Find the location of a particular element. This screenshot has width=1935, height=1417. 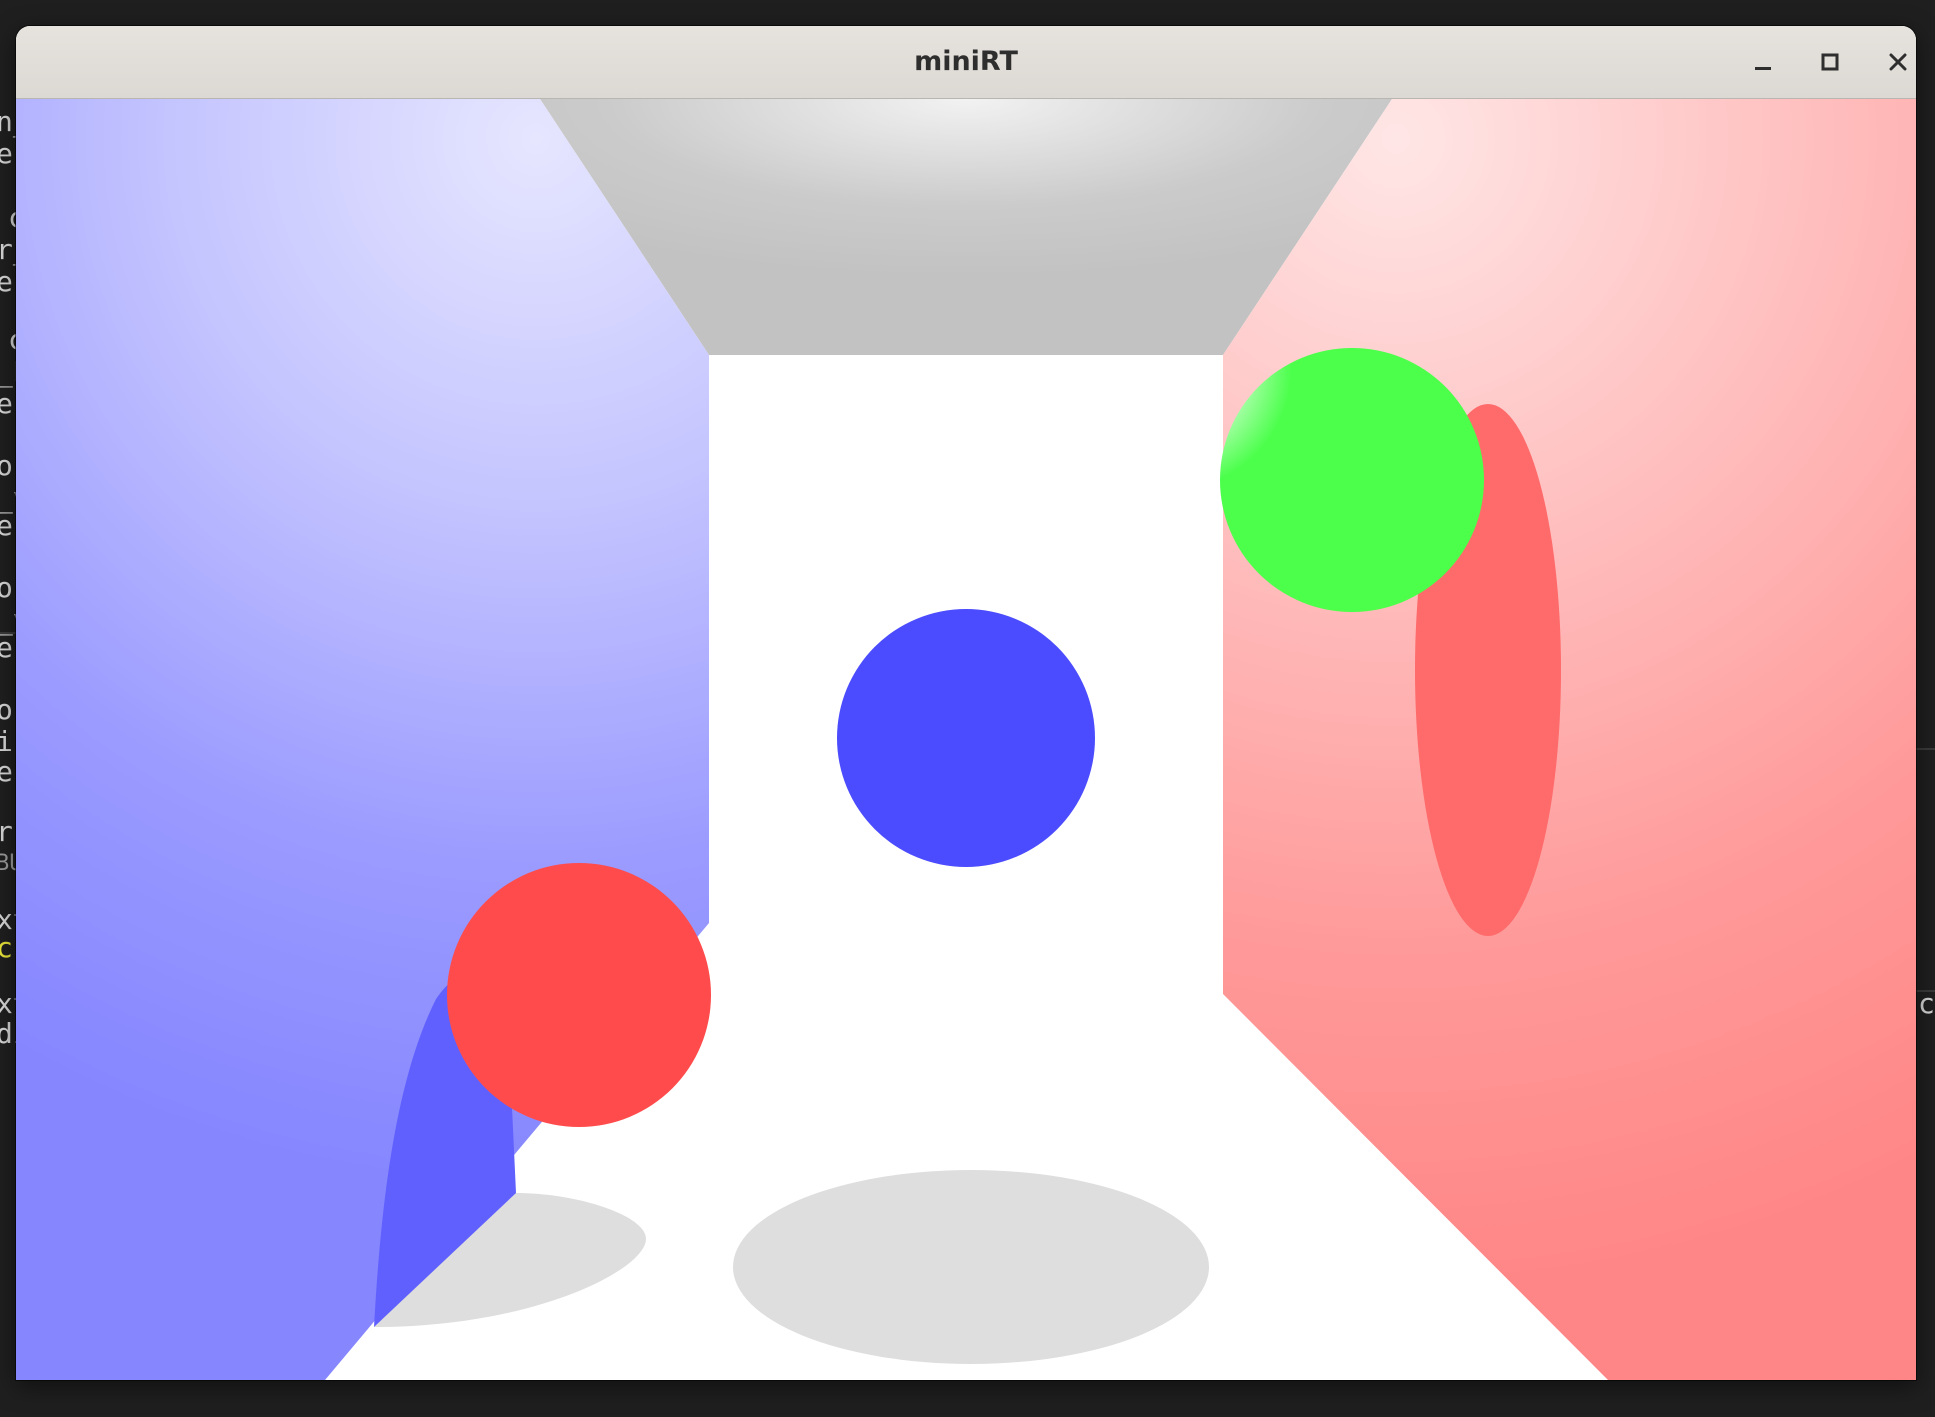

green-sphere is located at coordinates (1352, 480).